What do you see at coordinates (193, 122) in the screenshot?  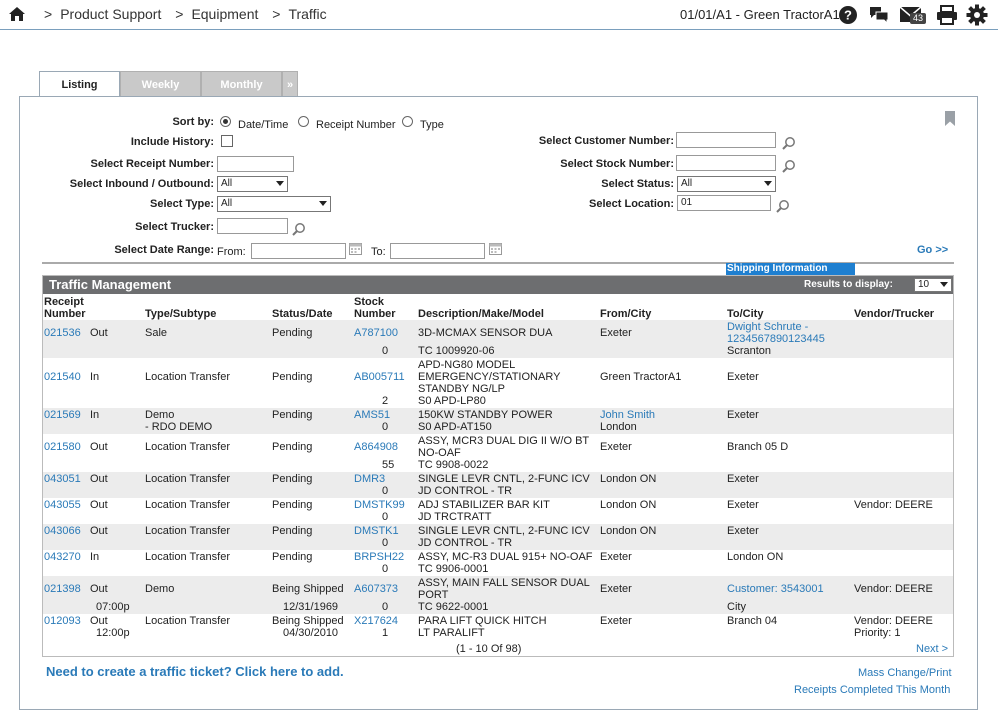 I see `sort-by-label: Sort by:` at bounding box center [193, 122].